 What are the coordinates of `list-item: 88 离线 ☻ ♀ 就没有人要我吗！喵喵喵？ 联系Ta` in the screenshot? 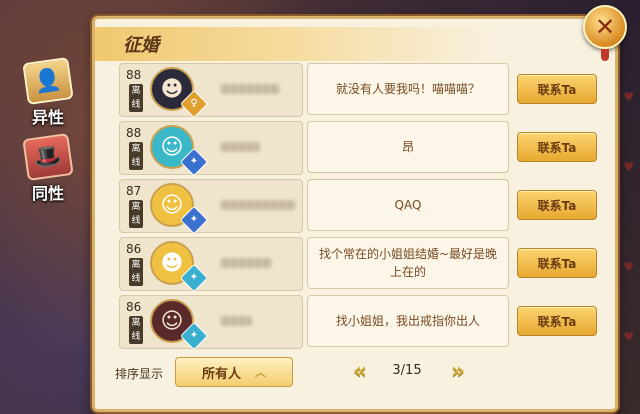 It's located at (359, 90).